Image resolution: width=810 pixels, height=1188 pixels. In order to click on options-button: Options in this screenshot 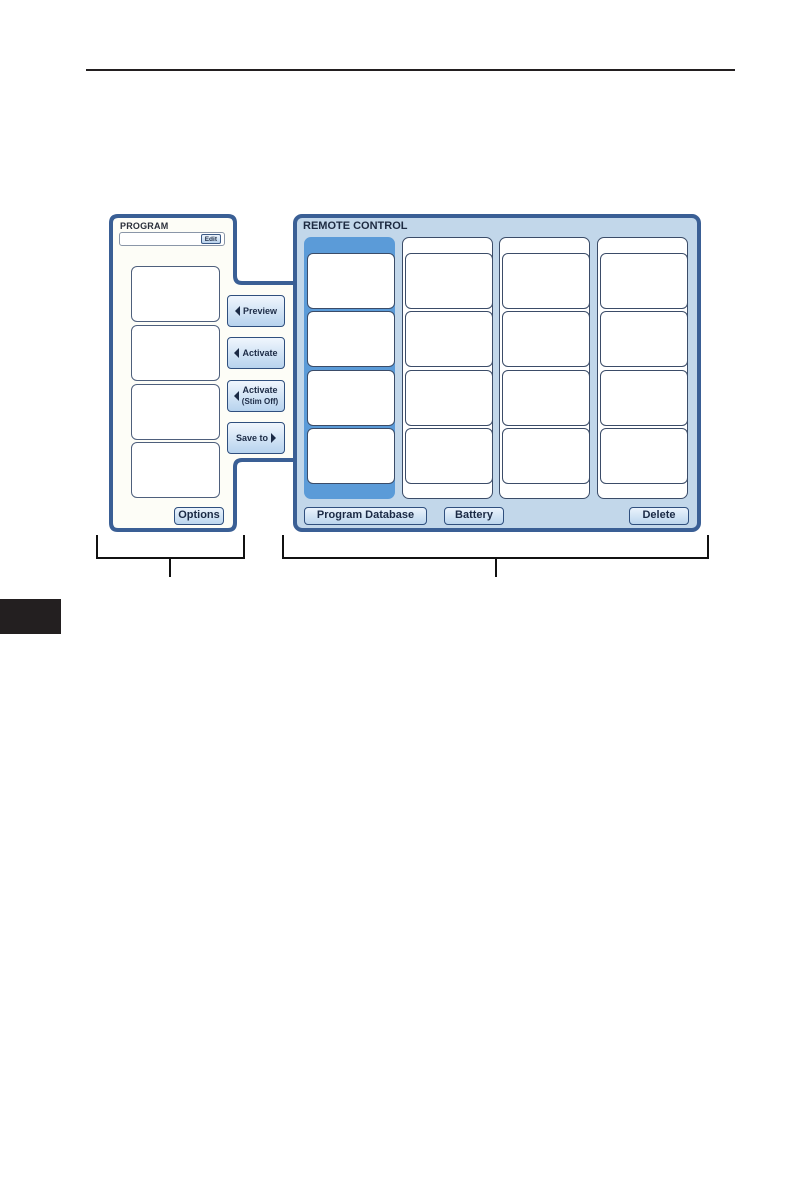, I will do `click(199, 516)`.